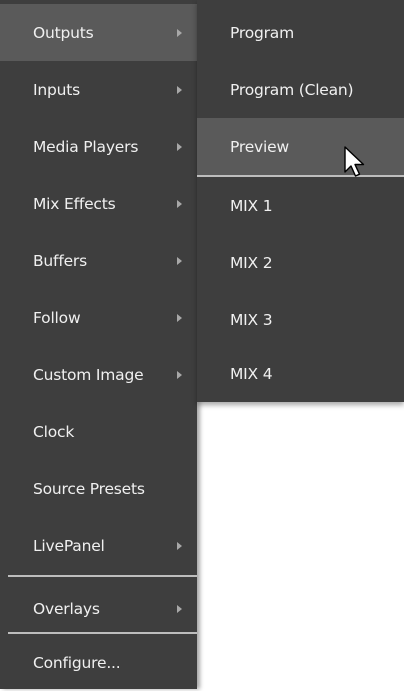  What do you see at coordinates (251, 205) in the screenshot?
I see `submenu-item-label: MIX 1` at bounding box center [251, 205].